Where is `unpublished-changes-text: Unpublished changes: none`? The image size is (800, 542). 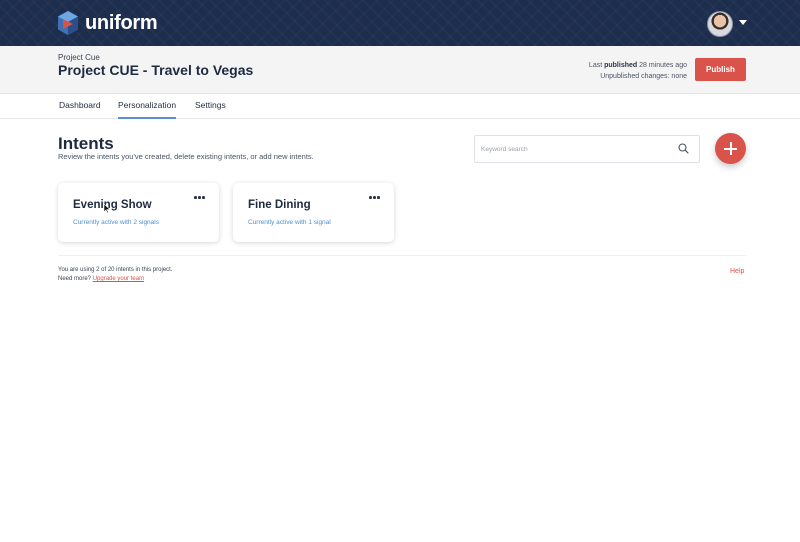 unpublished-changes-text: Unpublished changes: none is located at coordinates (643, 76).